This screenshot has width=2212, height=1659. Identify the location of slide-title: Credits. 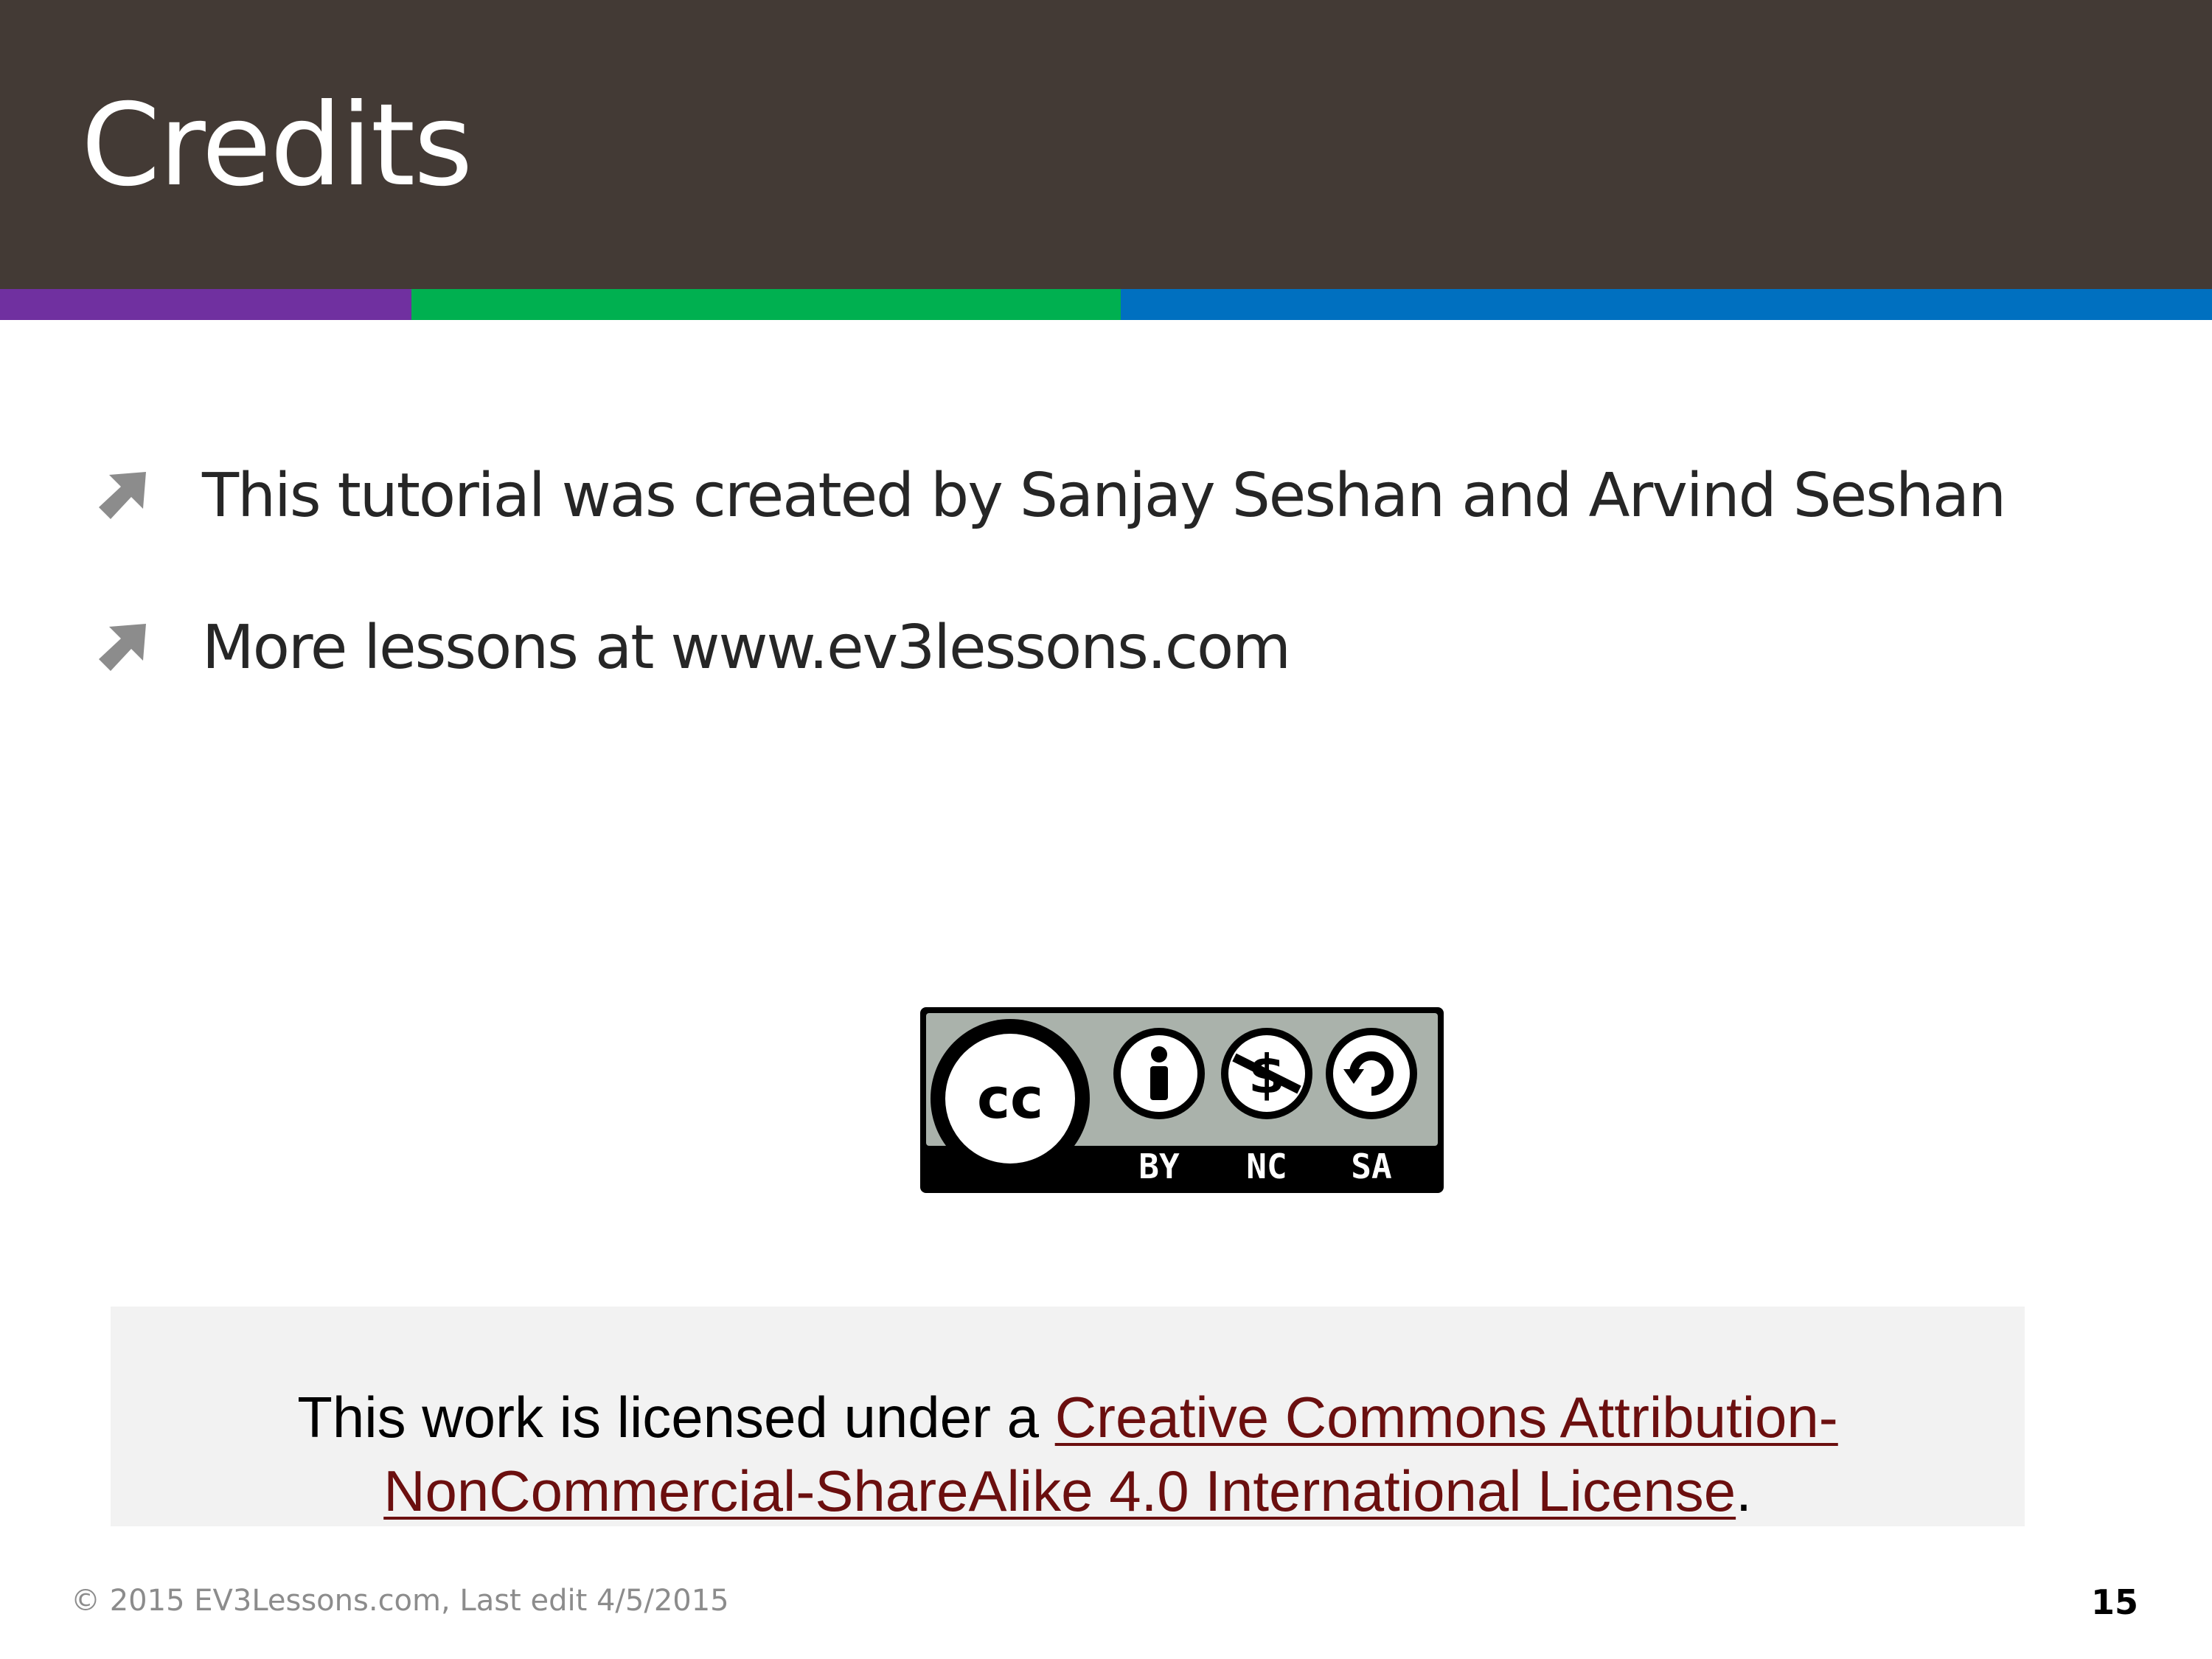
(277, 146).